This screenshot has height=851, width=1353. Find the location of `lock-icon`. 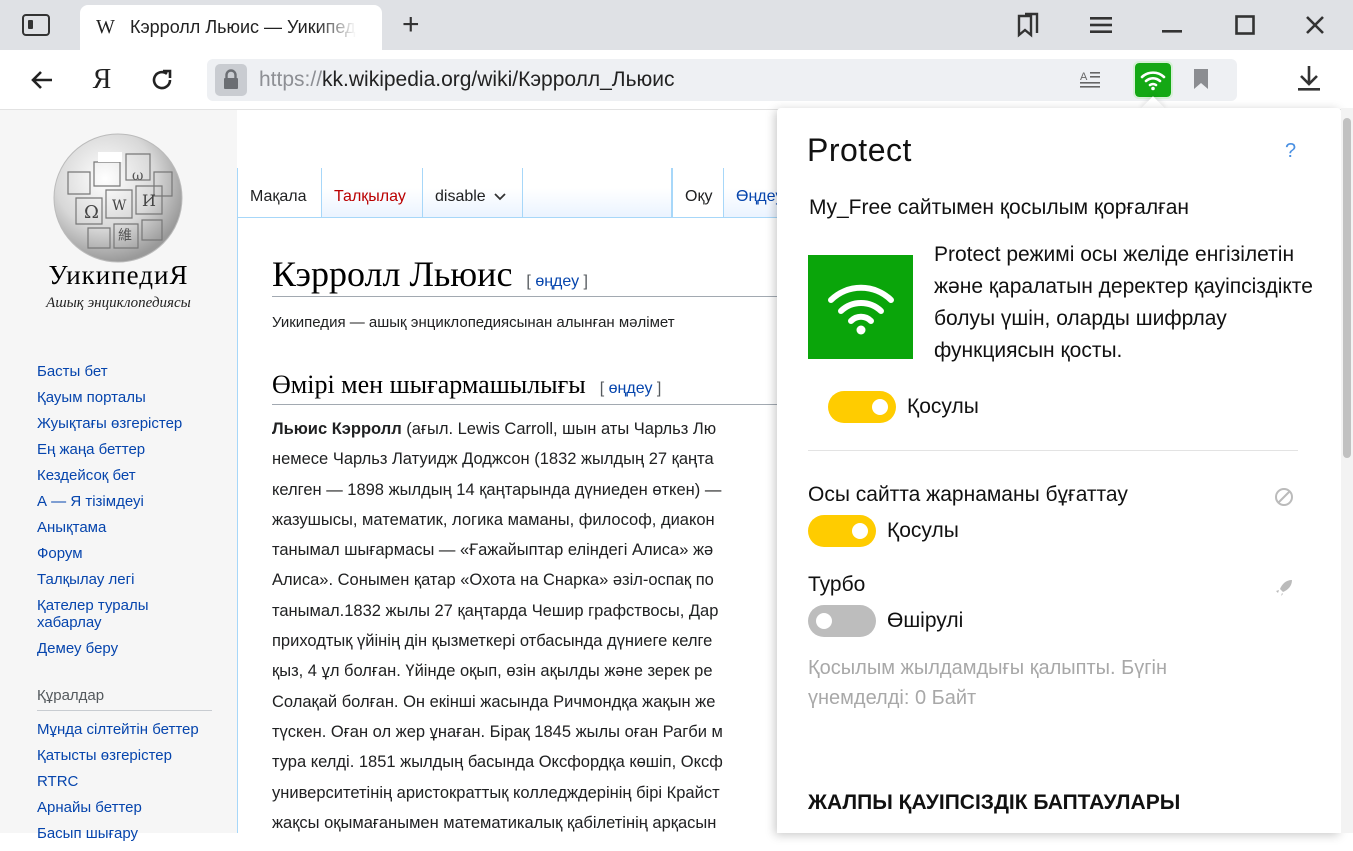

lock-icon is located at coordinates (231, 80).